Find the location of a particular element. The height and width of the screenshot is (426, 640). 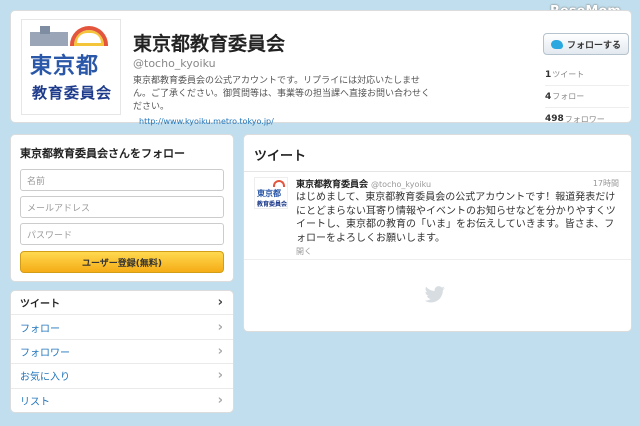

password-field: パスワード is located at coordinates (122, 234).